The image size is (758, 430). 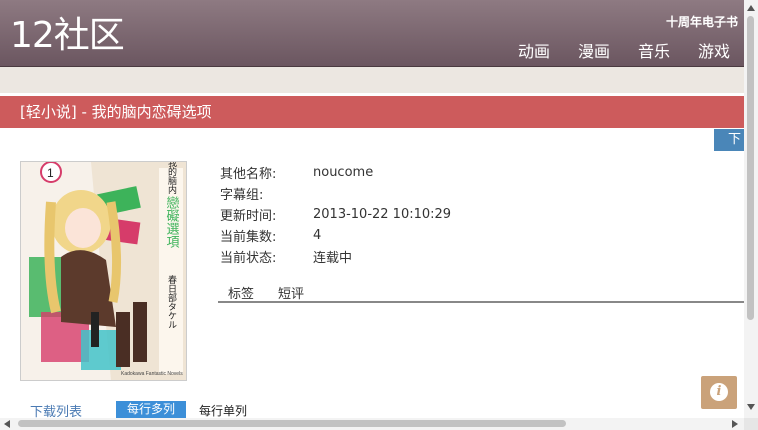 What do you see at coordinates (152, 374) in the screenshot?
I see `cover-publisher: Kadokawa Fantastic Novels` at bounding box center [152, 374].